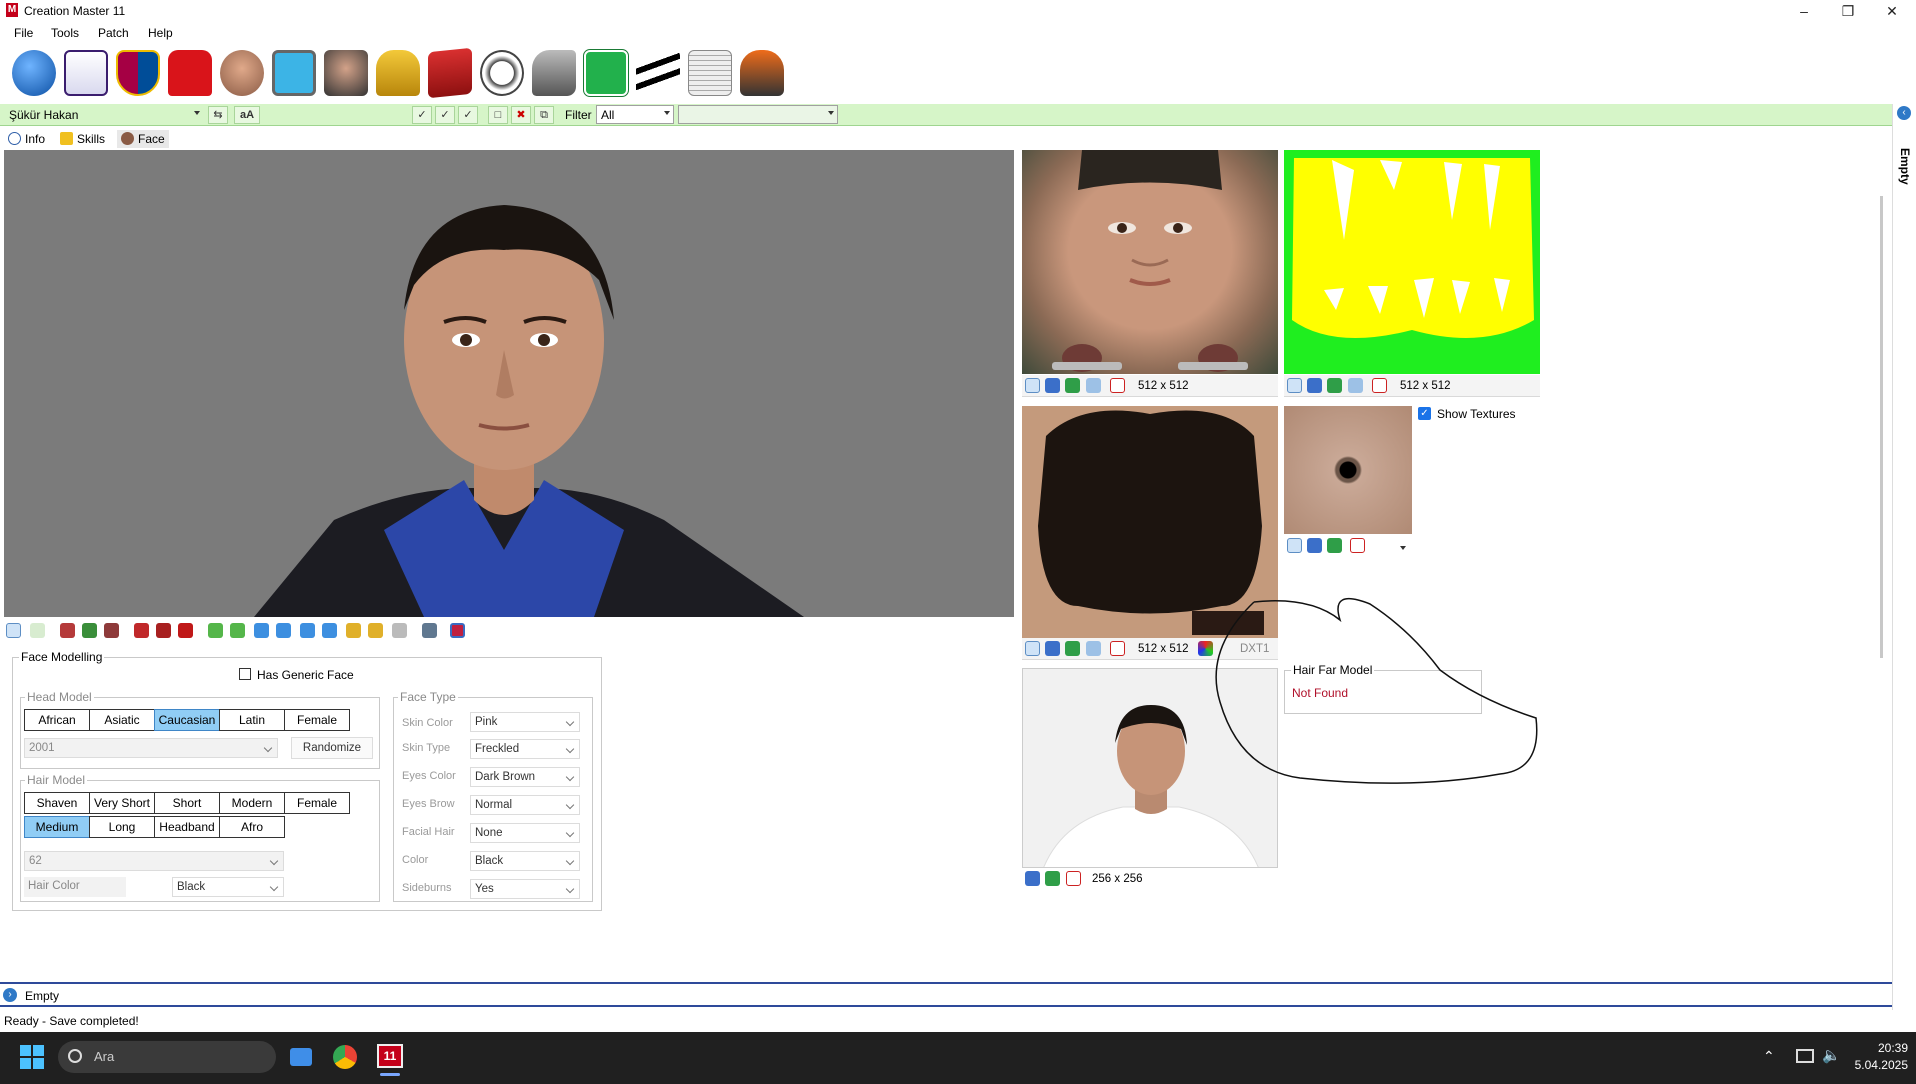  Describe the element at coordinates (237, 630) in the screenshot. I see `arrow-right-down-icon` at that location.